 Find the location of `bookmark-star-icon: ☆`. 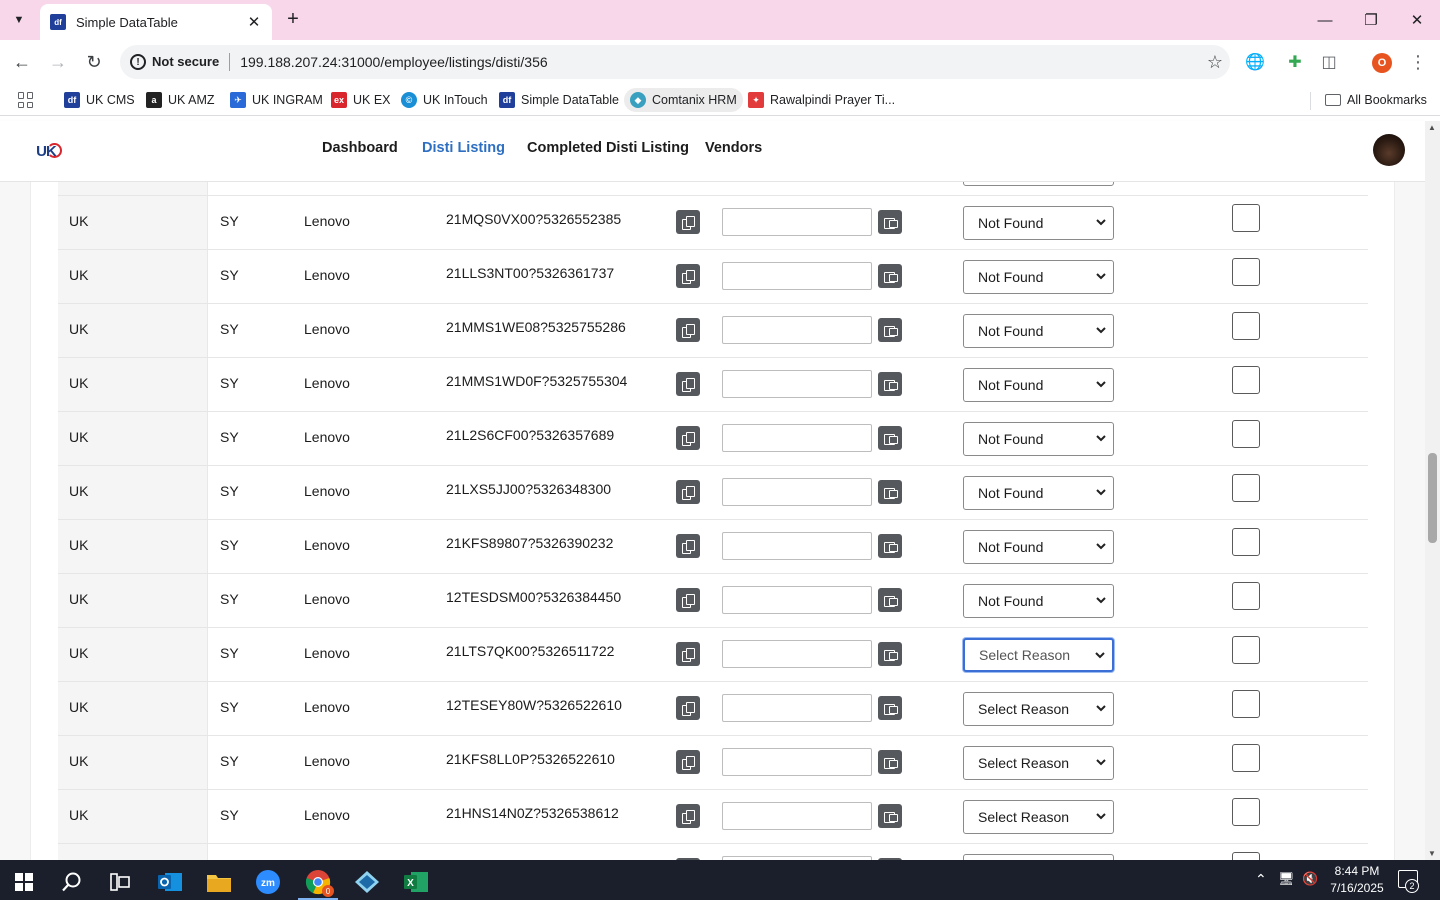

bookmark-star-icon: ☆ is located at coordinates (1215, 62).